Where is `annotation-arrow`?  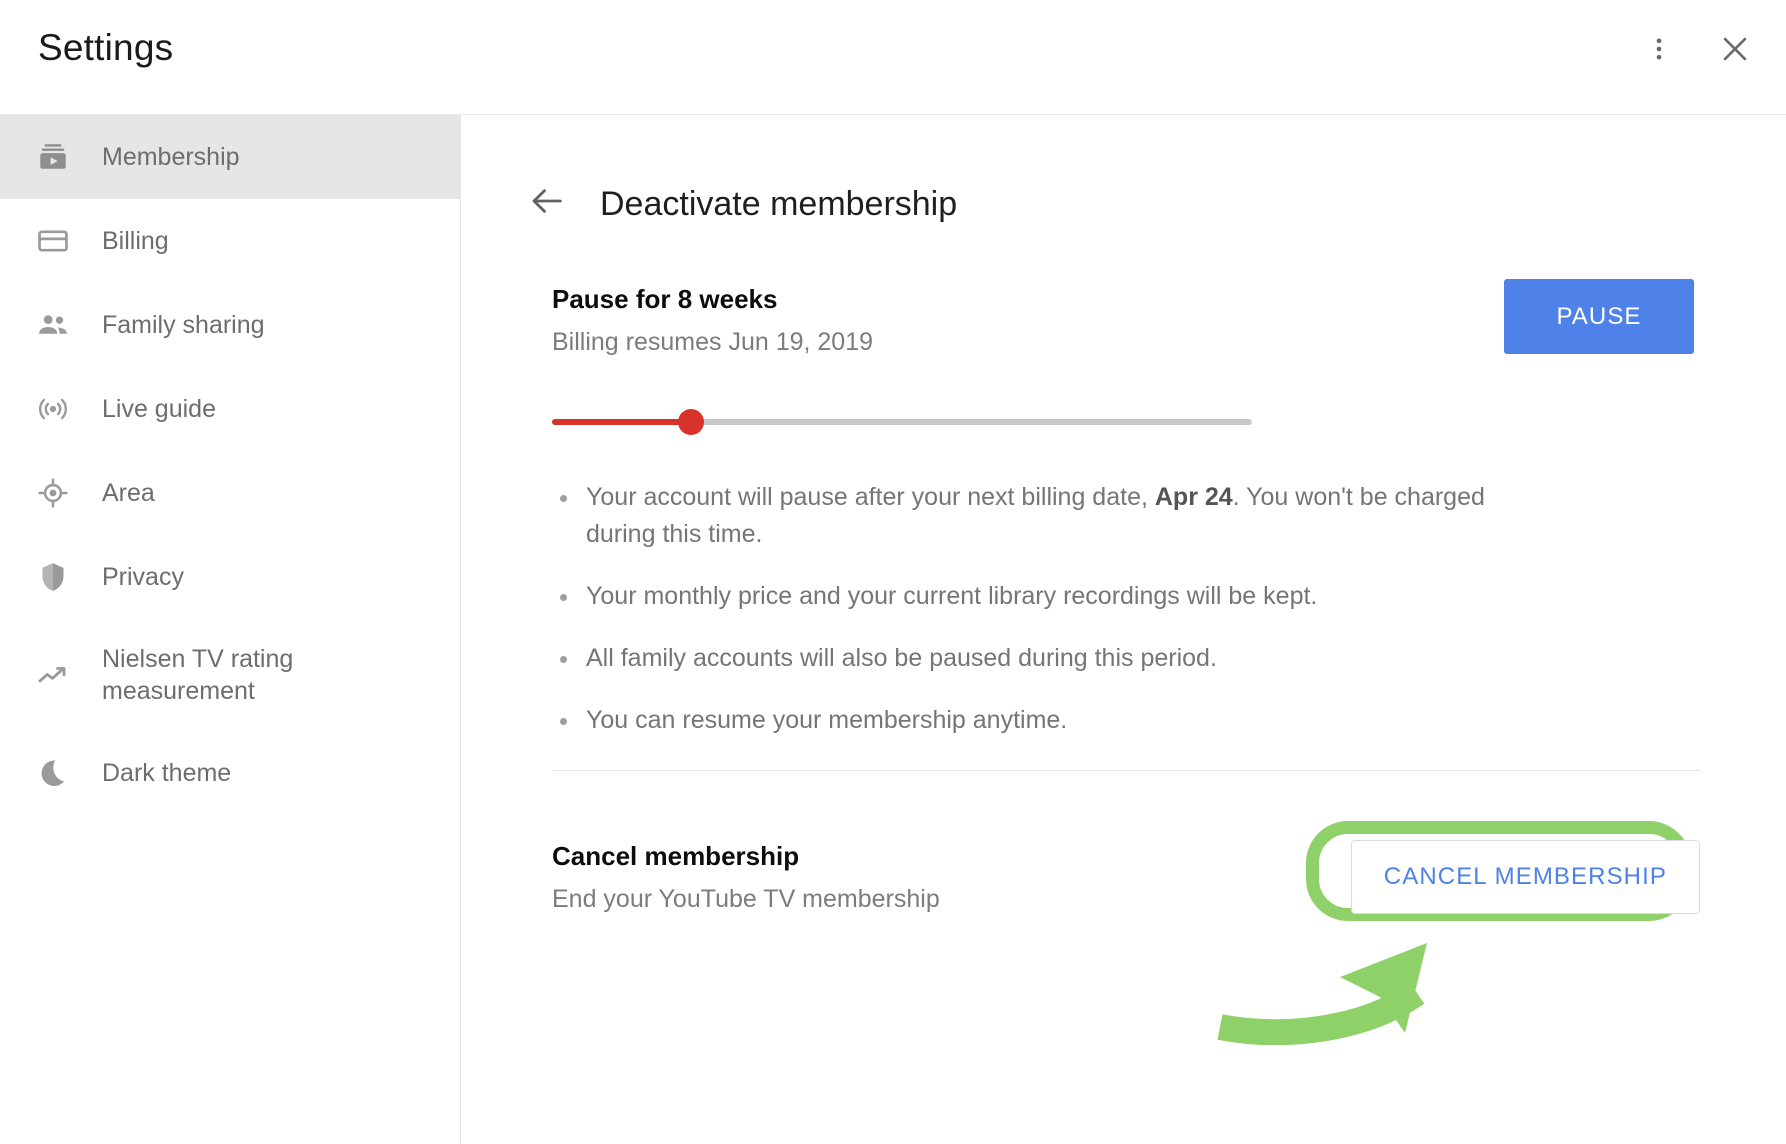
annotation-arrow is located at coordinates (1422, 980).